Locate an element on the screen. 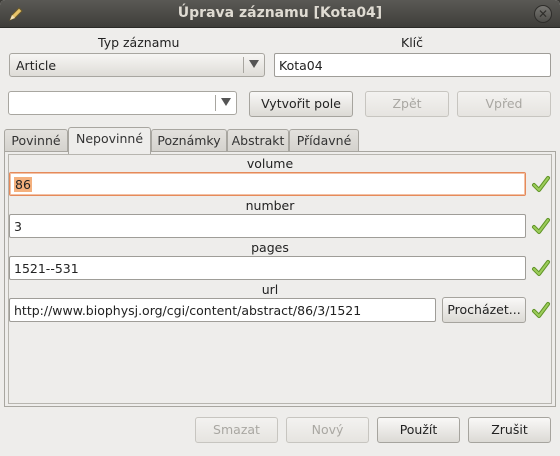 The width and height of the screenshot is (560, 456). number-input: 3 is located at coordinates (267, 226).